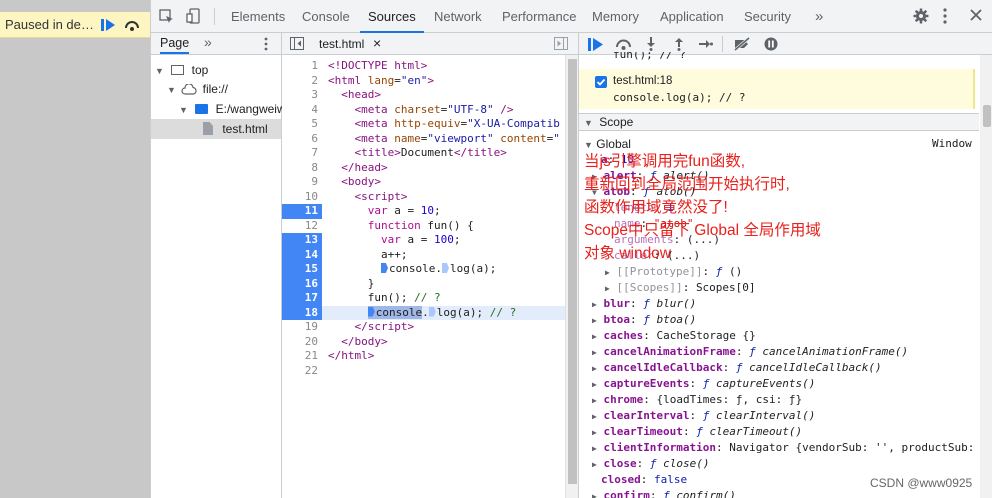 Image resolution: width=992 pixels, height=498 pixels. Describe the element at coordinates (601, 82) in the screenshot. I see `breakpoint-checkbox` at that location.